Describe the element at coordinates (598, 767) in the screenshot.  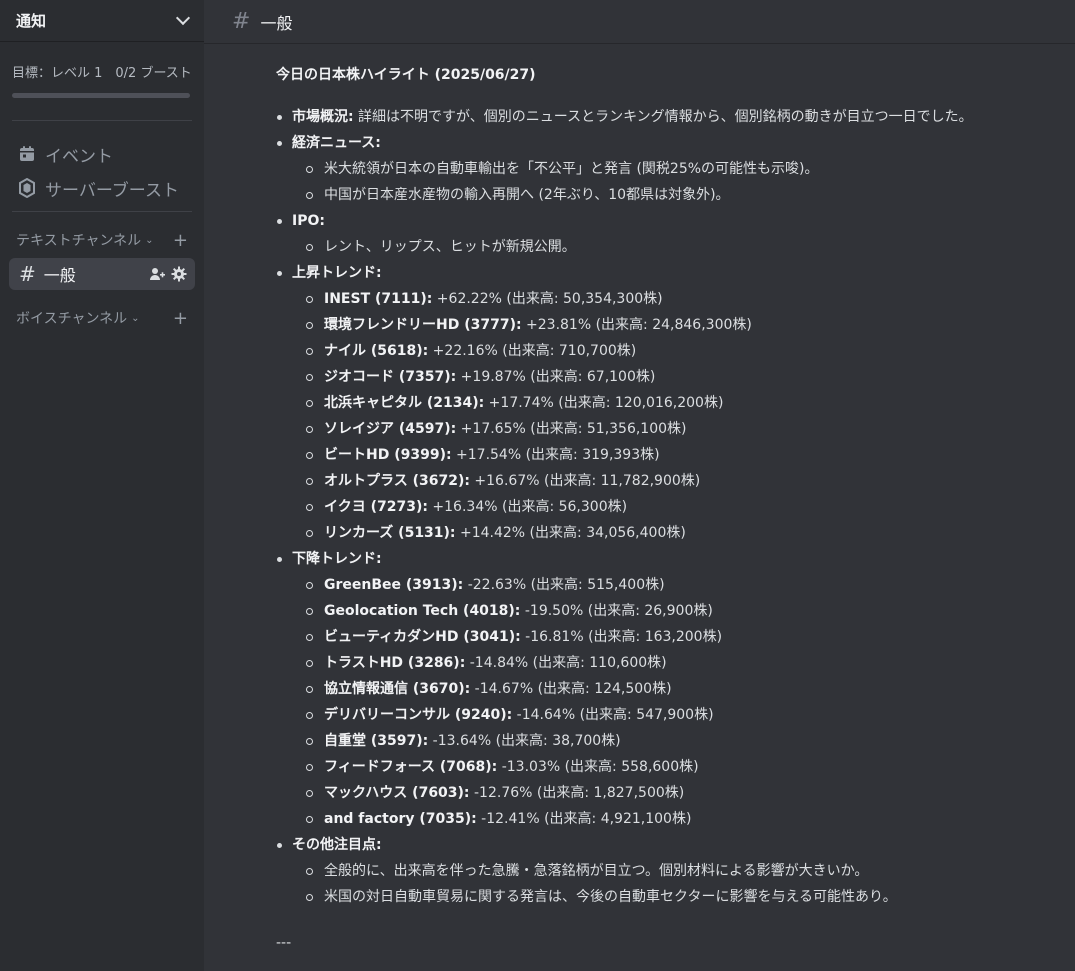
I see `stock-change: -13.03% (出来高: 558,600株)` at that location.